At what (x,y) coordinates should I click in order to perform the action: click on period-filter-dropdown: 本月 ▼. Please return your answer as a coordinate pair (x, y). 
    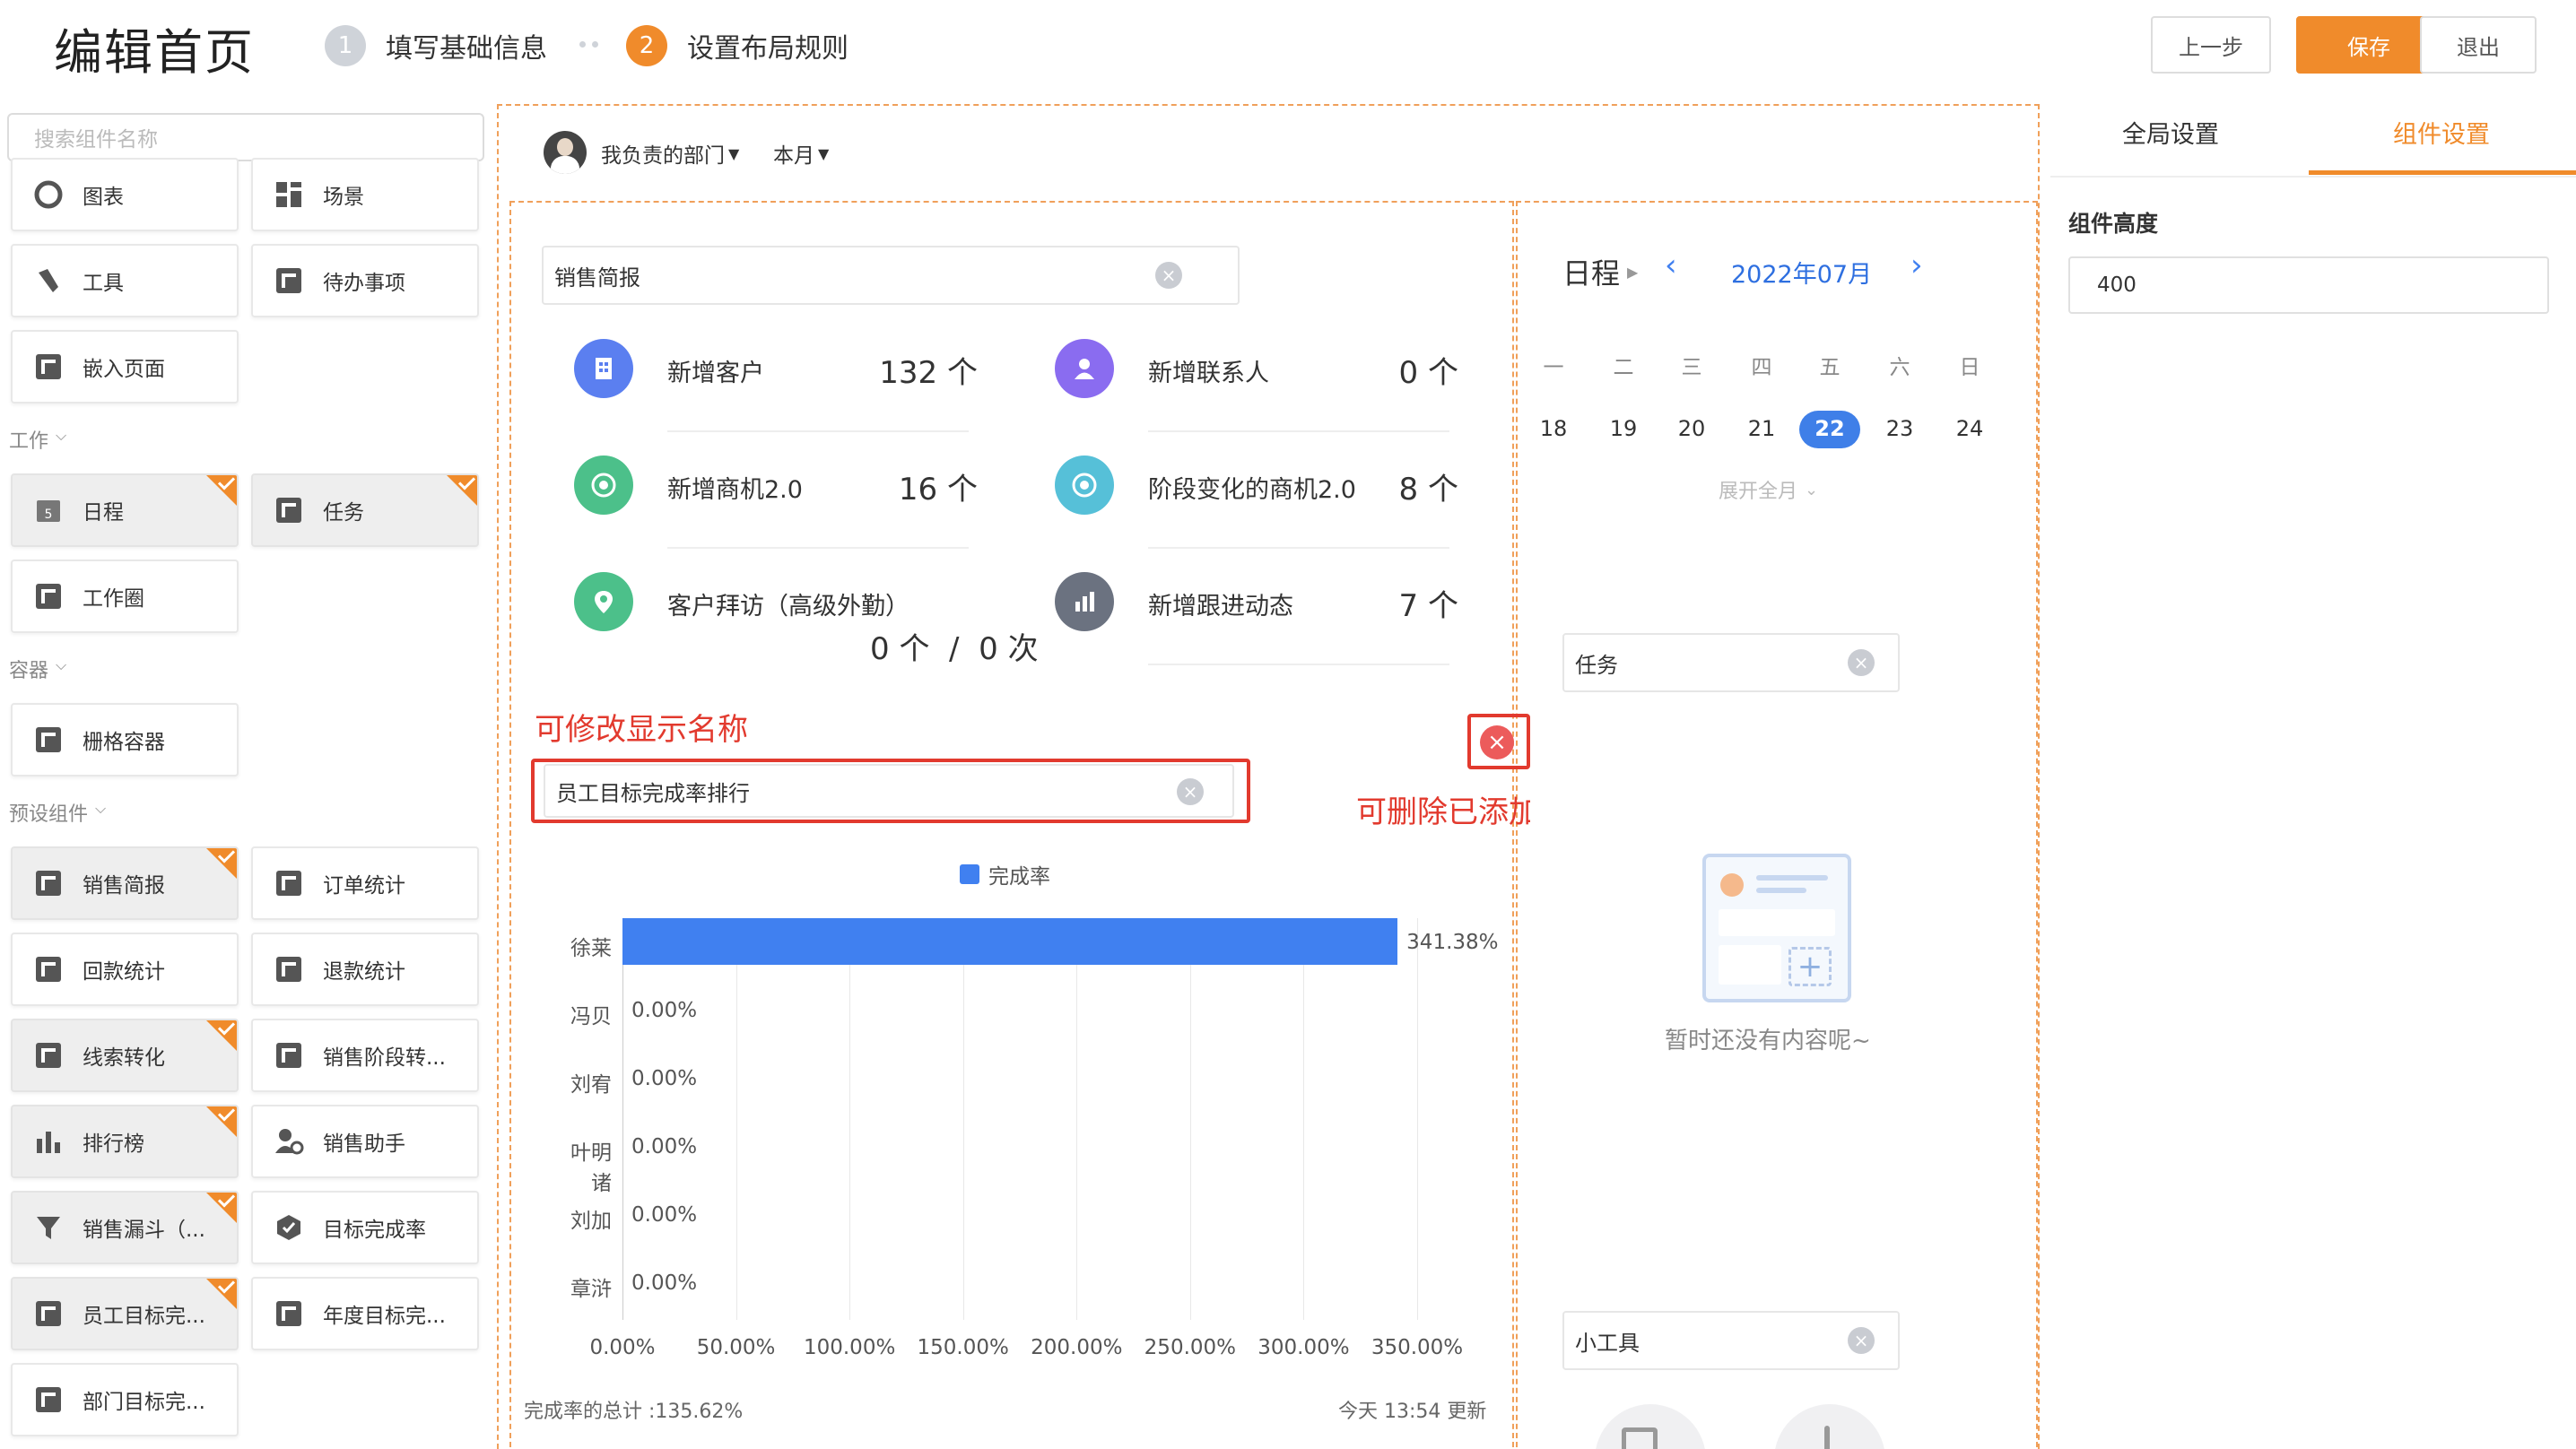
    Looking at the image, I should click on (801, 153).